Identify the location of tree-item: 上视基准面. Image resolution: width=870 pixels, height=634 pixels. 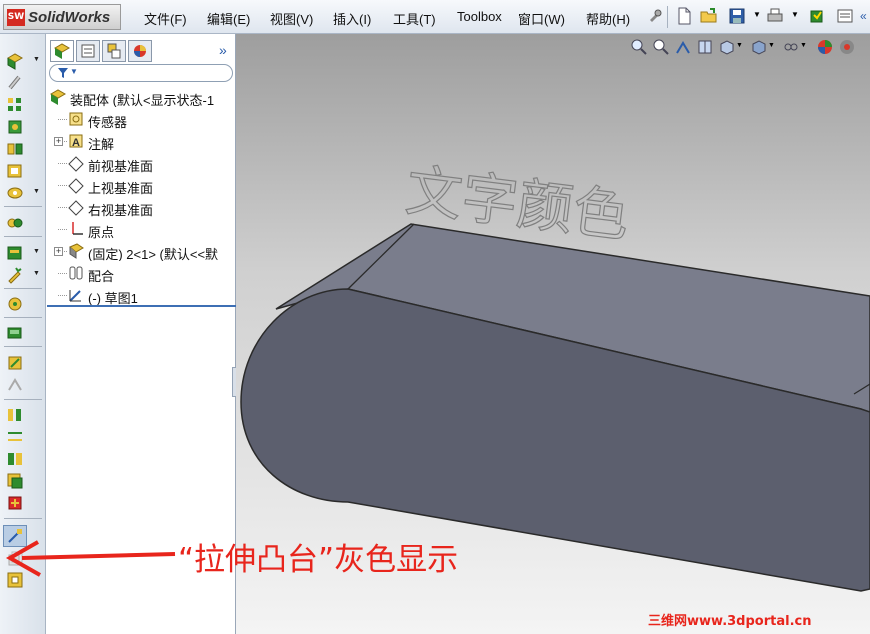
(141, 185).